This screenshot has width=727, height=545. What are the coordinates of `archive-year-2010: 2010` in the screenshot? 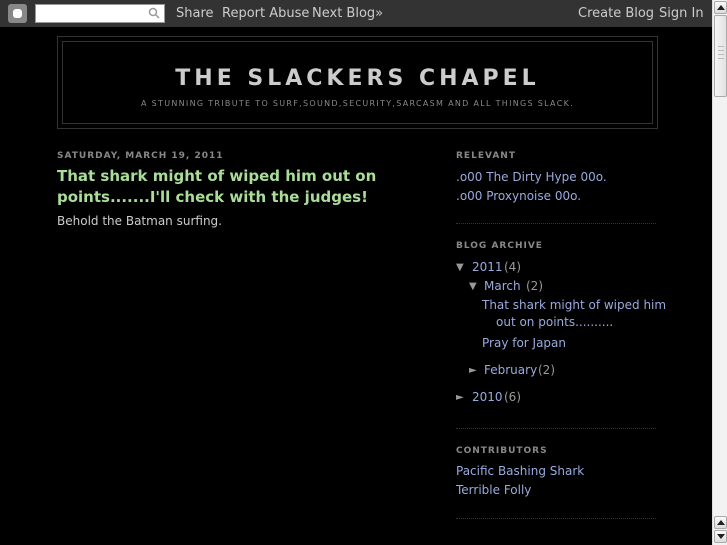 It's located at (487, 397).